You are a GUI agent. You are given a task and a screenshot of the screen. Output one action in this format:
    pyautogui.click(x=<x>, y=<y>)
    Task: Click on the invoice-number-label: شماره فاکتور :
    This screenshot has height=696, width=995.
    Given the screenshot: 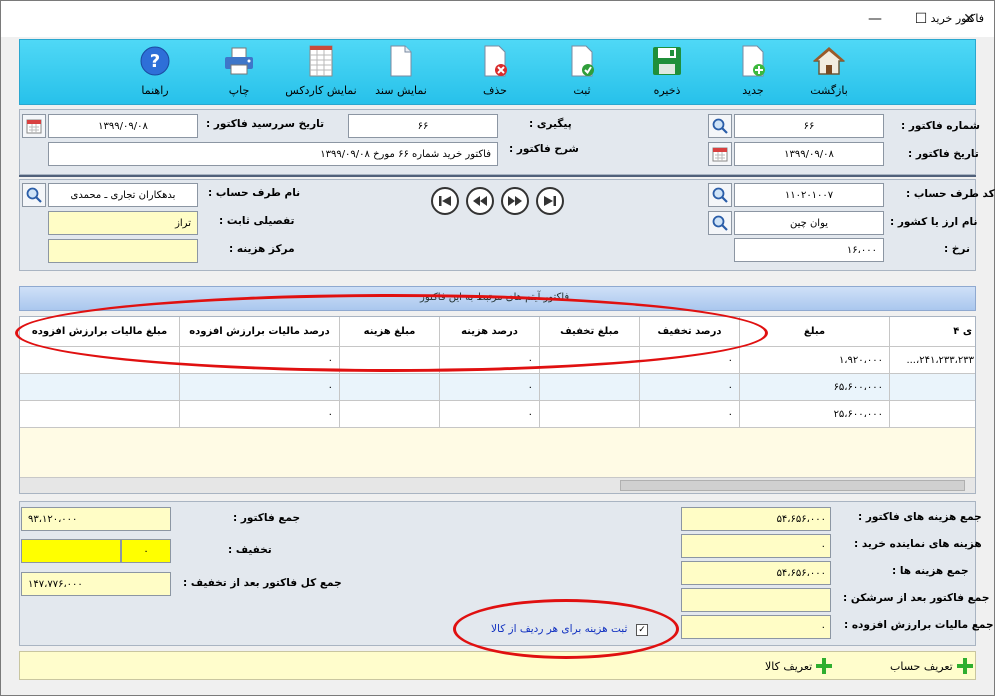 What is the action you would take?
    pyautogui.click(x=940, y=126)
    